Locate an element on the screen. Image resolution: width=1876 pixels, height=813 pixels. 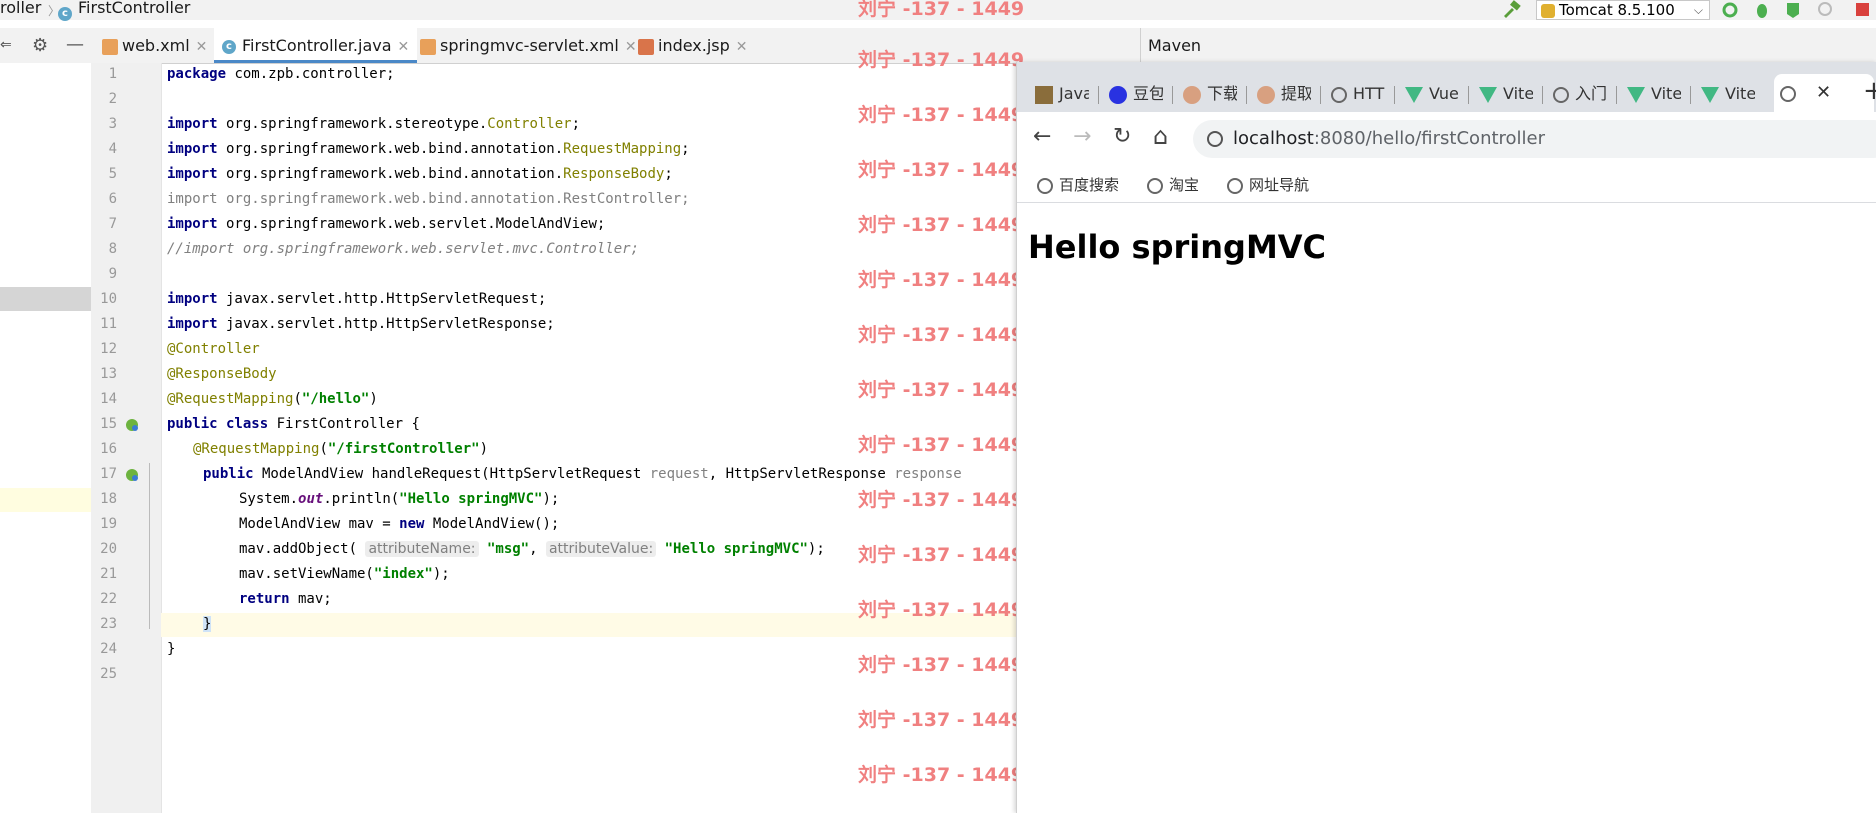
new-tab-icon: + is located at coordinates (1869, 91).